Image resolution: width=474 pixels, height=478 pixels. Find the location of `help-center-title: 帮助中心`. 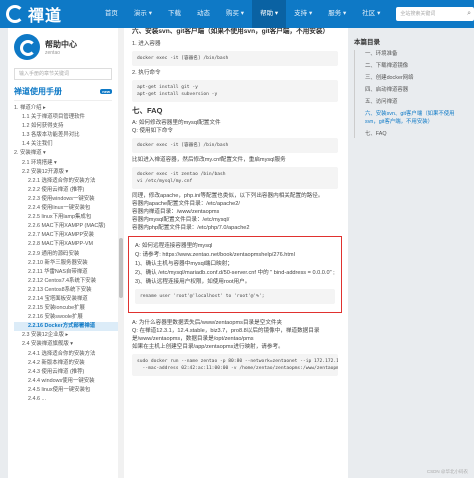

help-center-title: 帮助中心 is located at coordinates (61, 44).